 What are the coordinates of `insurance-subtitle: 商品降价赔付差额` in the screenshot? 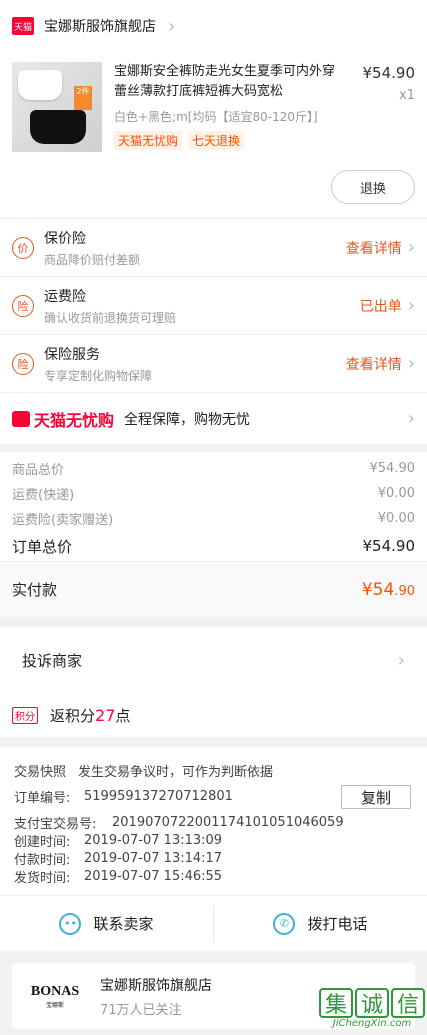 It's located at (92, 259).